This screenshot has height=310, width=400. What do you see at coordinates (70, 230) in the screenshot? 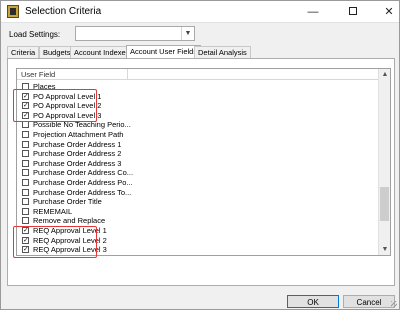
I see `list-item-label: REQ Approval Level 1` at bounding box center [70, 230].